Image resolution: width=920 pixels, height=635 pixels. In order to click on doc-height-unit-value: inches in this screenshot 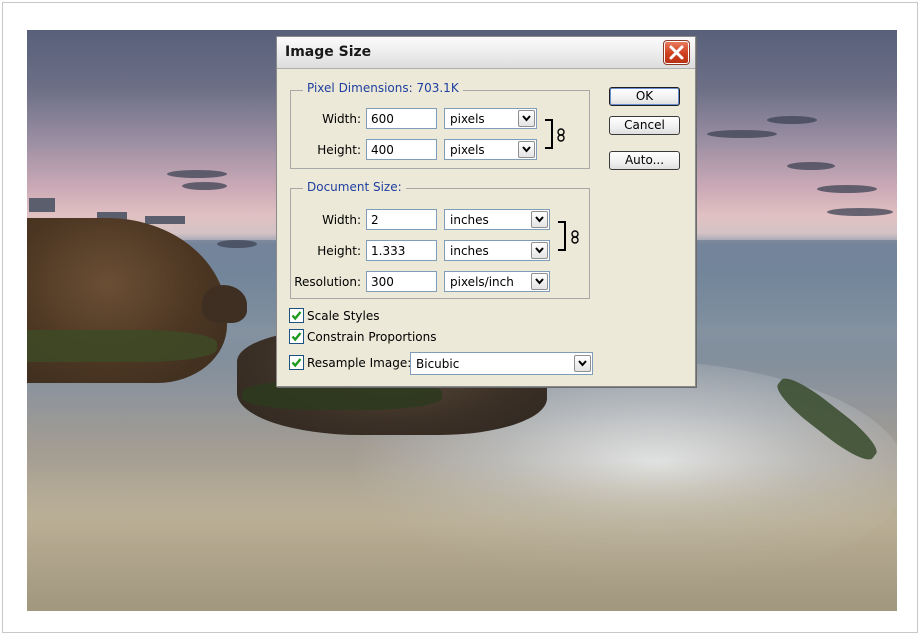, I will do `click(469, 251)`.